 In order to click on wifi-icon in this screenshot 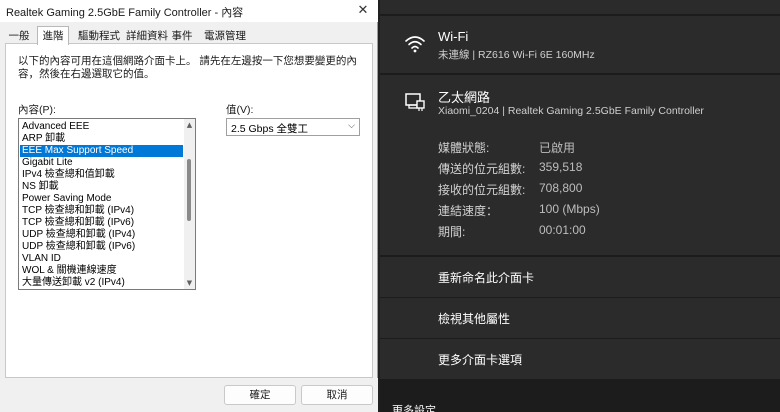, I will do `click(415, 44)`.